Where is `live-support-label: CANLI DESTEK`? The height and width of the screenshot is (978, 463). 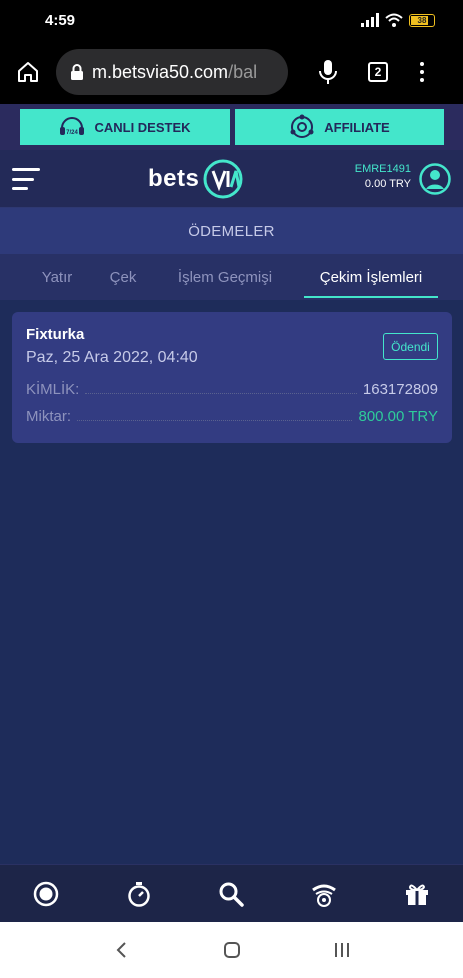 live-support-label: CANLI DESTEK is located at coordinates (142, 127).